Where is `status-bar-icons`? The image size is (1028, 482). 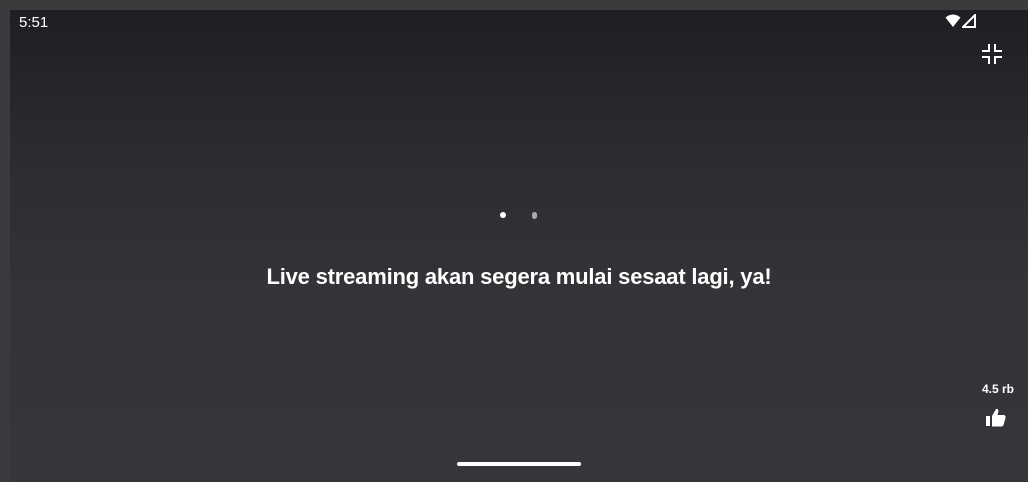 status-bar-icons is located at coordinates (960, 22).